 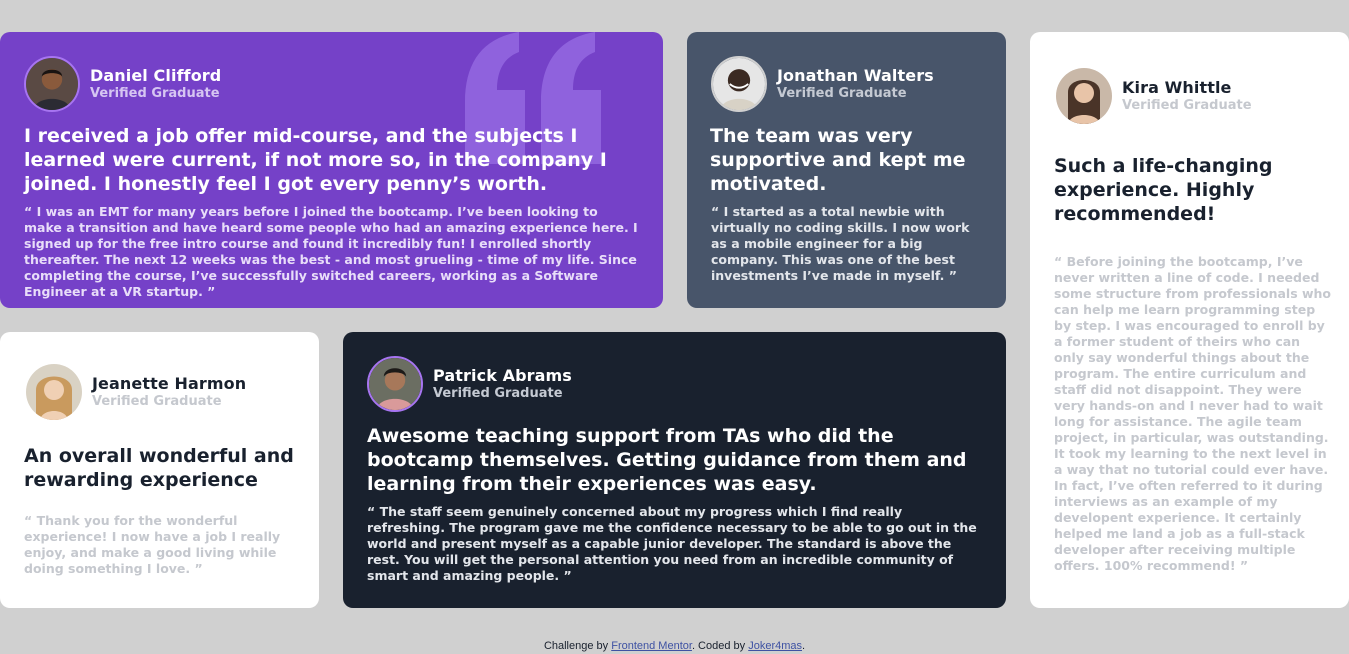 I want to click on attribution-suffix: ., so click(x=804, y=646).